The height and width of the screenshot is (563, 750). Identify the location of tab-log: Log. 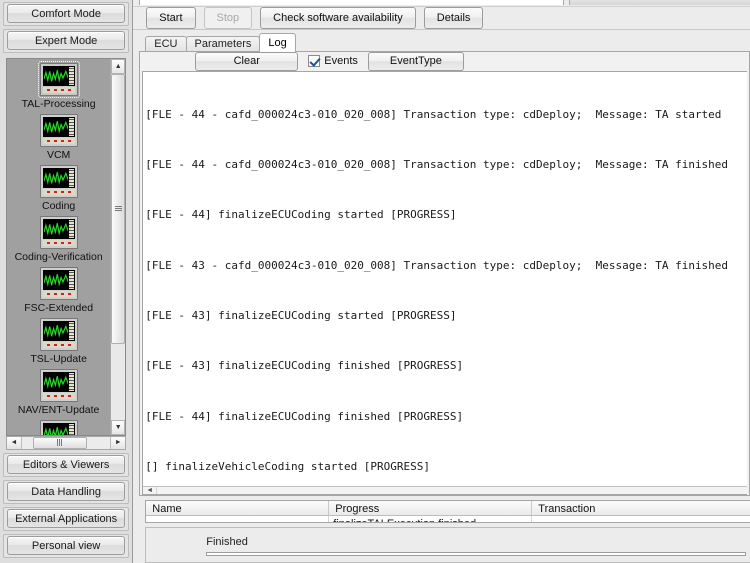
(277, 42).